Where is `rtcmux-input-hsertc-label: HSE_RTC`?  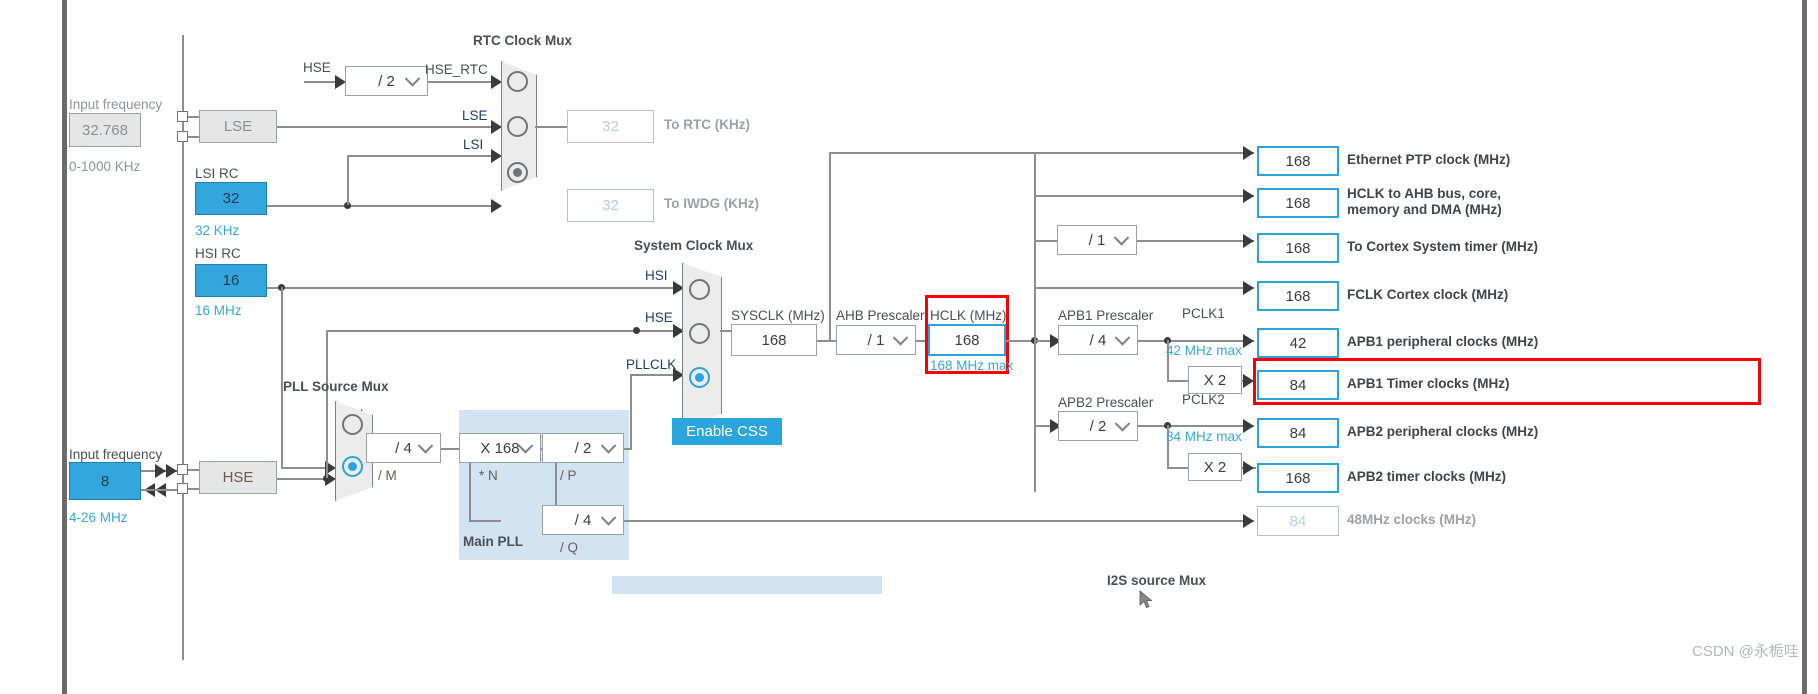
rtcmux-input-hsertc-label: HSE_RTC is located at coordinates (456, 69).